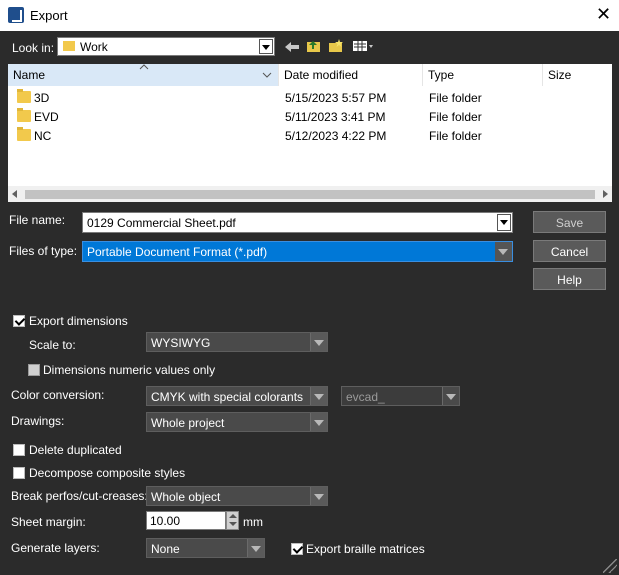 The width and height of the screenshot is (619, 575). I want to click on look-in-label: Look in:, so click(33, 48).